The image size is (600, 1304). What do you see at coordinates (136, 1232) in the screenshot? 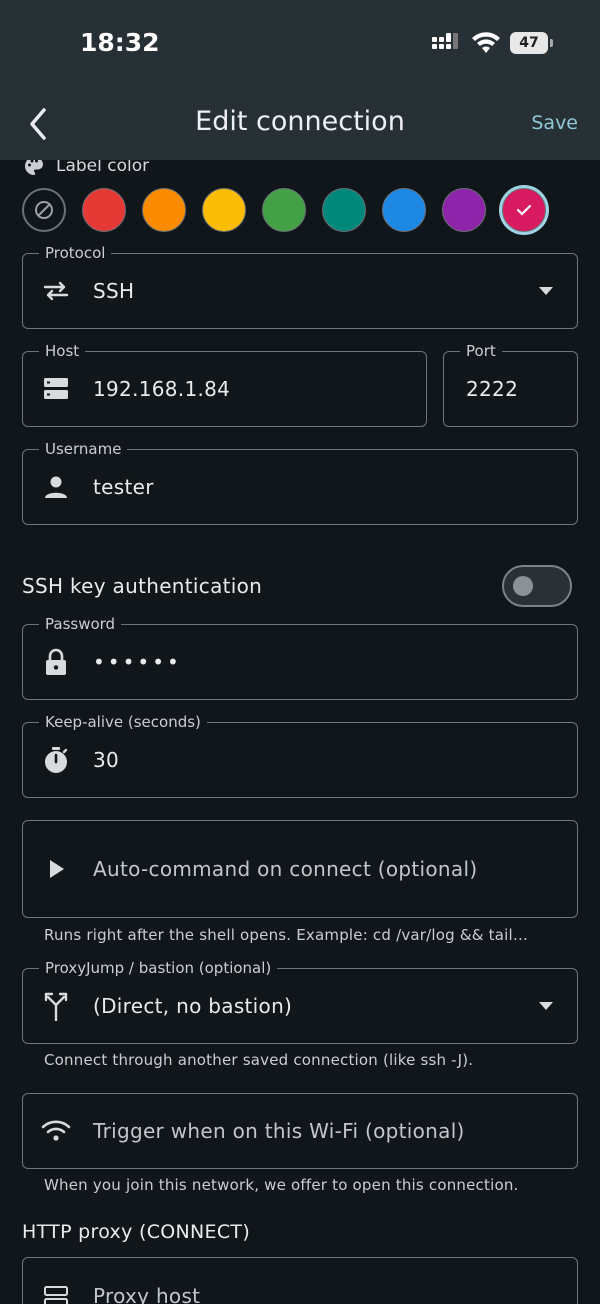
I see `http-proxy-section-label: HTTP proxy (CONNECT)` at bounding box center [136, 1232].